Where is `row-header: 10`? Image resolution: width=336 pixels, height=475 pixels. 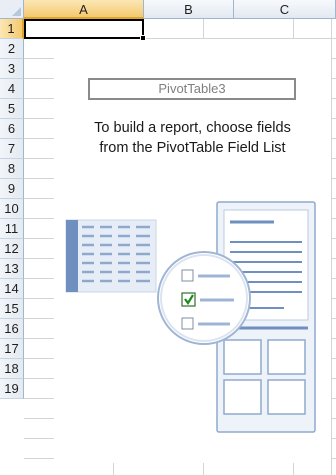 row-header: 10 is located at coordinates (12, 209).